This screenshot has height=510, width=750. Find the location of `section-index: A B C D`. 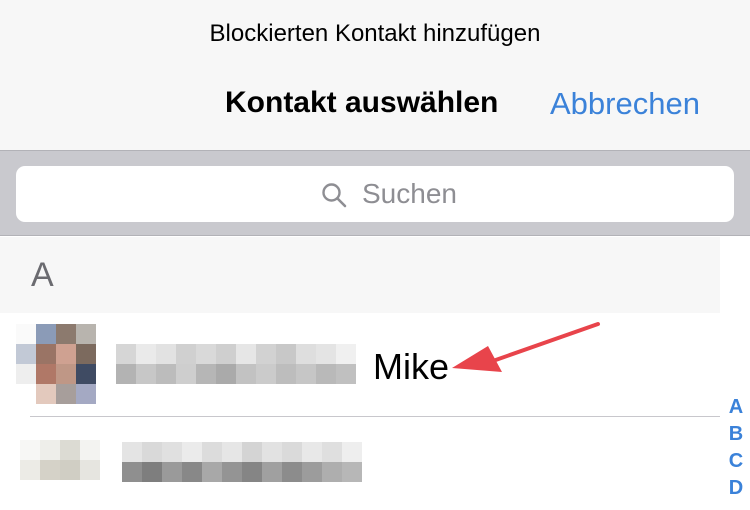

section-index: A B C D is located at coordinates (736, 448).